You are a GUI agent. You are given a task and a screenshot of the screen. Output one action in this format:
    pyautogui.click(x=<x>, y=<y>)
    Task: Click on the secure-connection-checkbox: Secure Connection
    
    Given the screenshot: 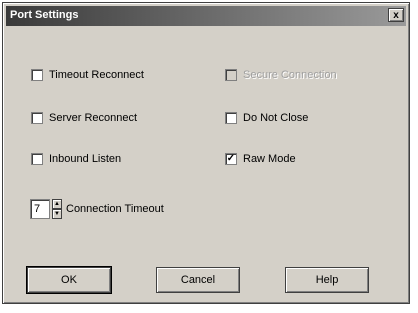 What is the action you would take?
    pyautogui.click(x=281, y=75)
    